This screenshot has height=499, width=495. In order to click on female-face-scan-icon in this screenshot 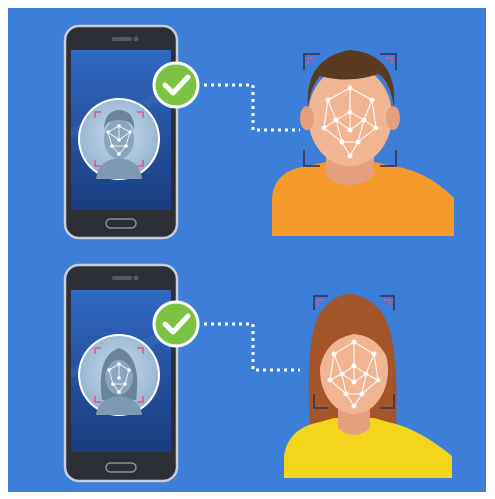, I will do `click(119, 375)`.